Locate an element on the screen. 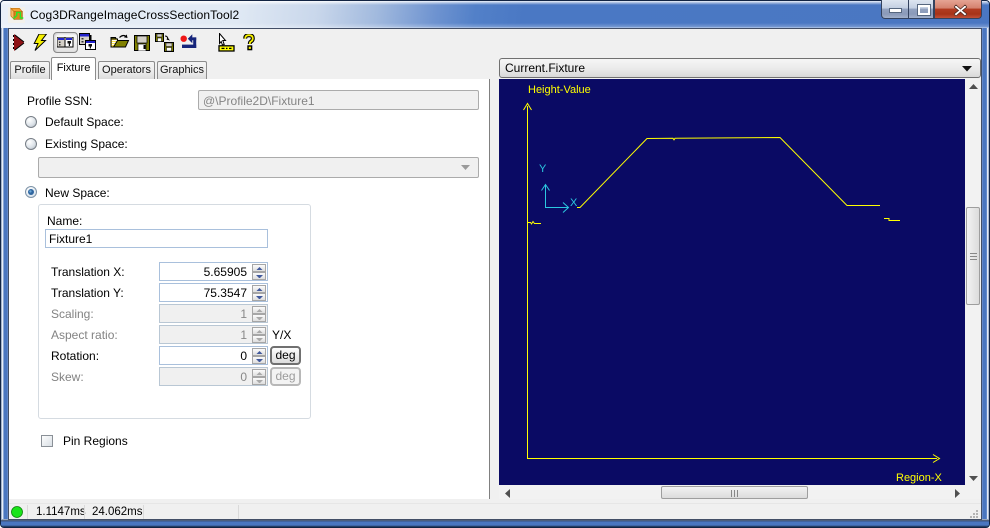  svg-text: Region-X is located at coordinates (919, 478).